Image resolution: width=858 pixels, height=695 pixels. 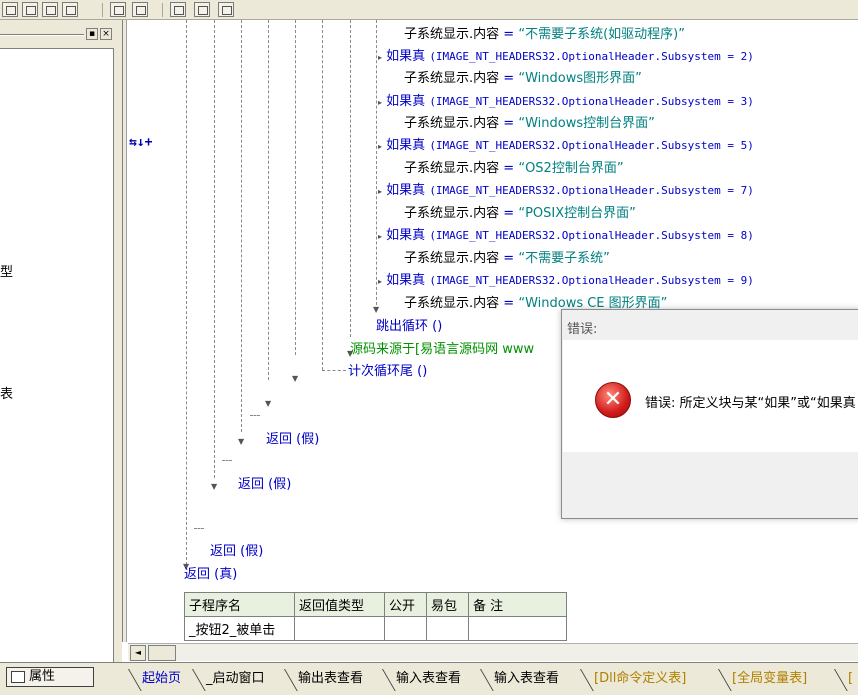 What do you see at coordinates (156, 680) in the screenshot?
I see `tab-start-page: 起始页` at bounding box center [156, 680].